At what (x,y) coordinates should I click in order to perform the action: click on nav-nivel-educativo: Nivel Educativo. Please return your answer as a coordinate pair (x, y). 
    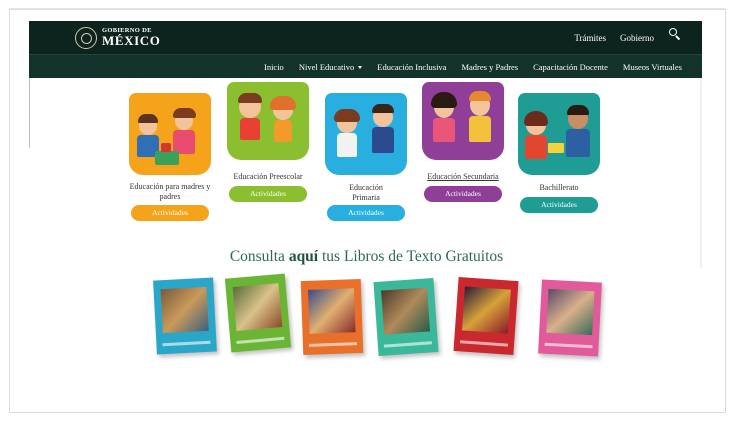
    Looking at the image, I should click on (330, 66).